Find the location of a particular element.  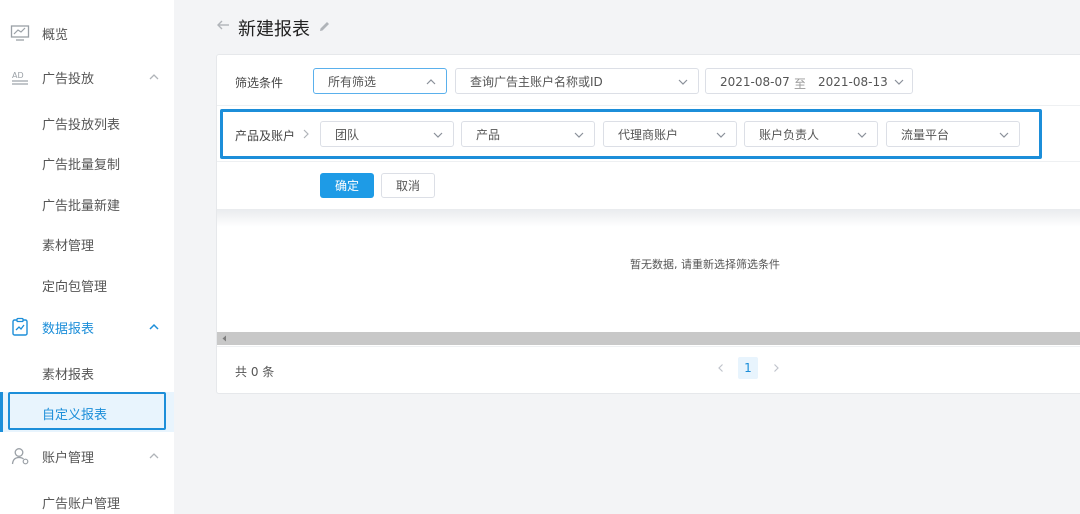

account-owner-select: 账户负责人 is located at coordinates (811, 134).